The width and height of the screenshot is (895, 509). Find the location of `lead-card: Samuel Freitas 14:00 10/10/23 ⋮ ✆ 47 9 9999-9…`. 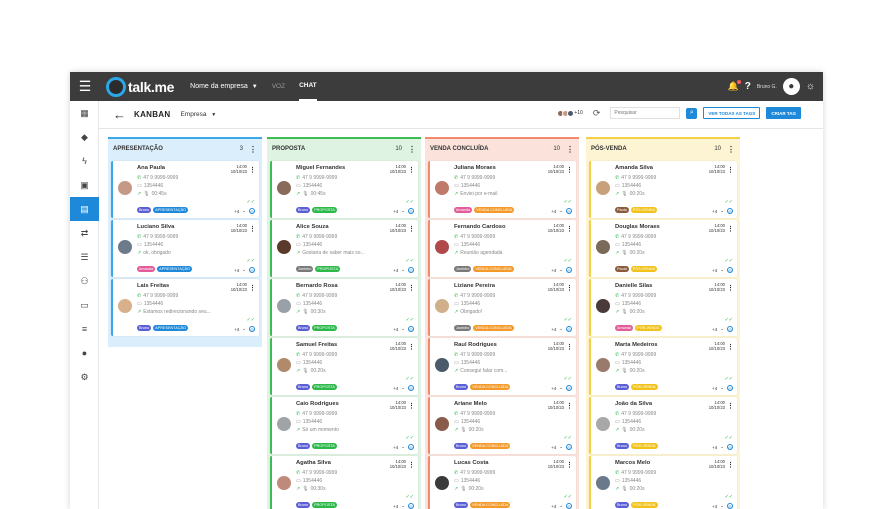

lead-card: Samuel Freitas 14:00 10/10/23 ⋮ ✆ 47 9 9999-9… is located at coordinates (344, 366).